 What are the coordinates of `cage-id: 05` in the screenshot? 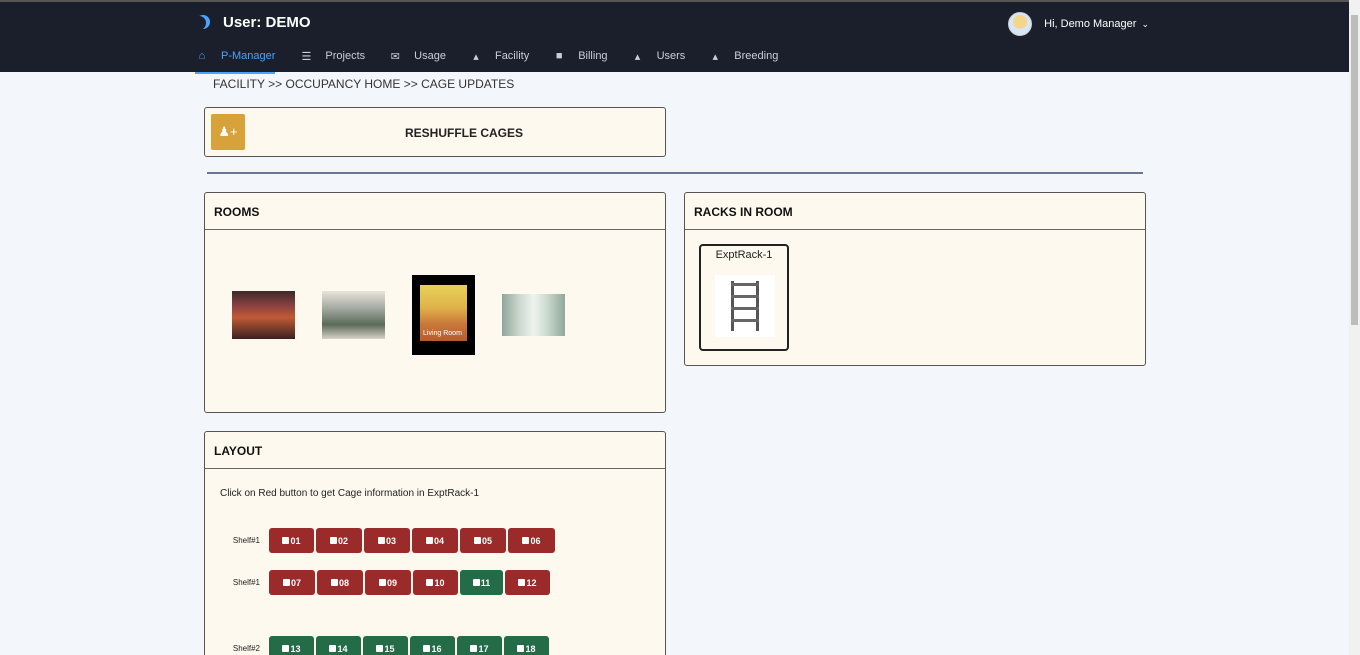 It's located at (486, 540).